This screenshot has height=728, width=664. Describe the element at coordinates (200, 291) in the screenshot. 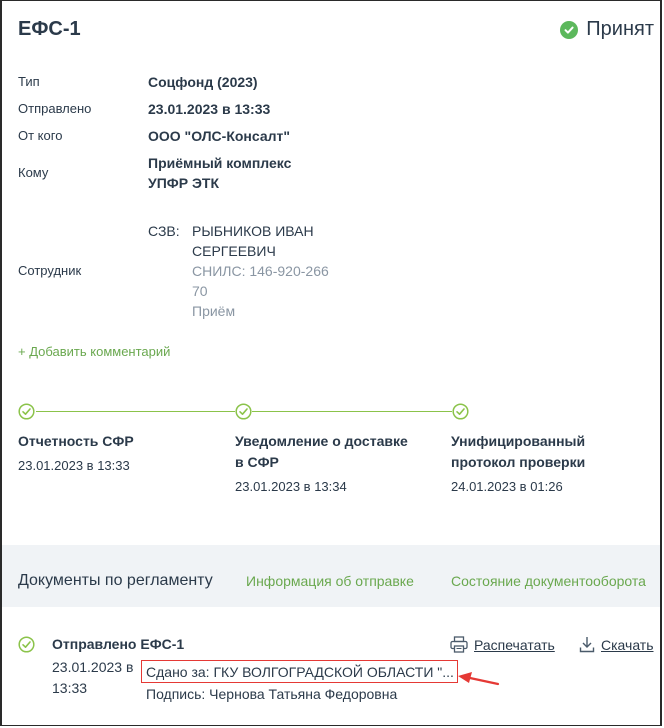

I see `employee-snils-line2: 70` at that location.